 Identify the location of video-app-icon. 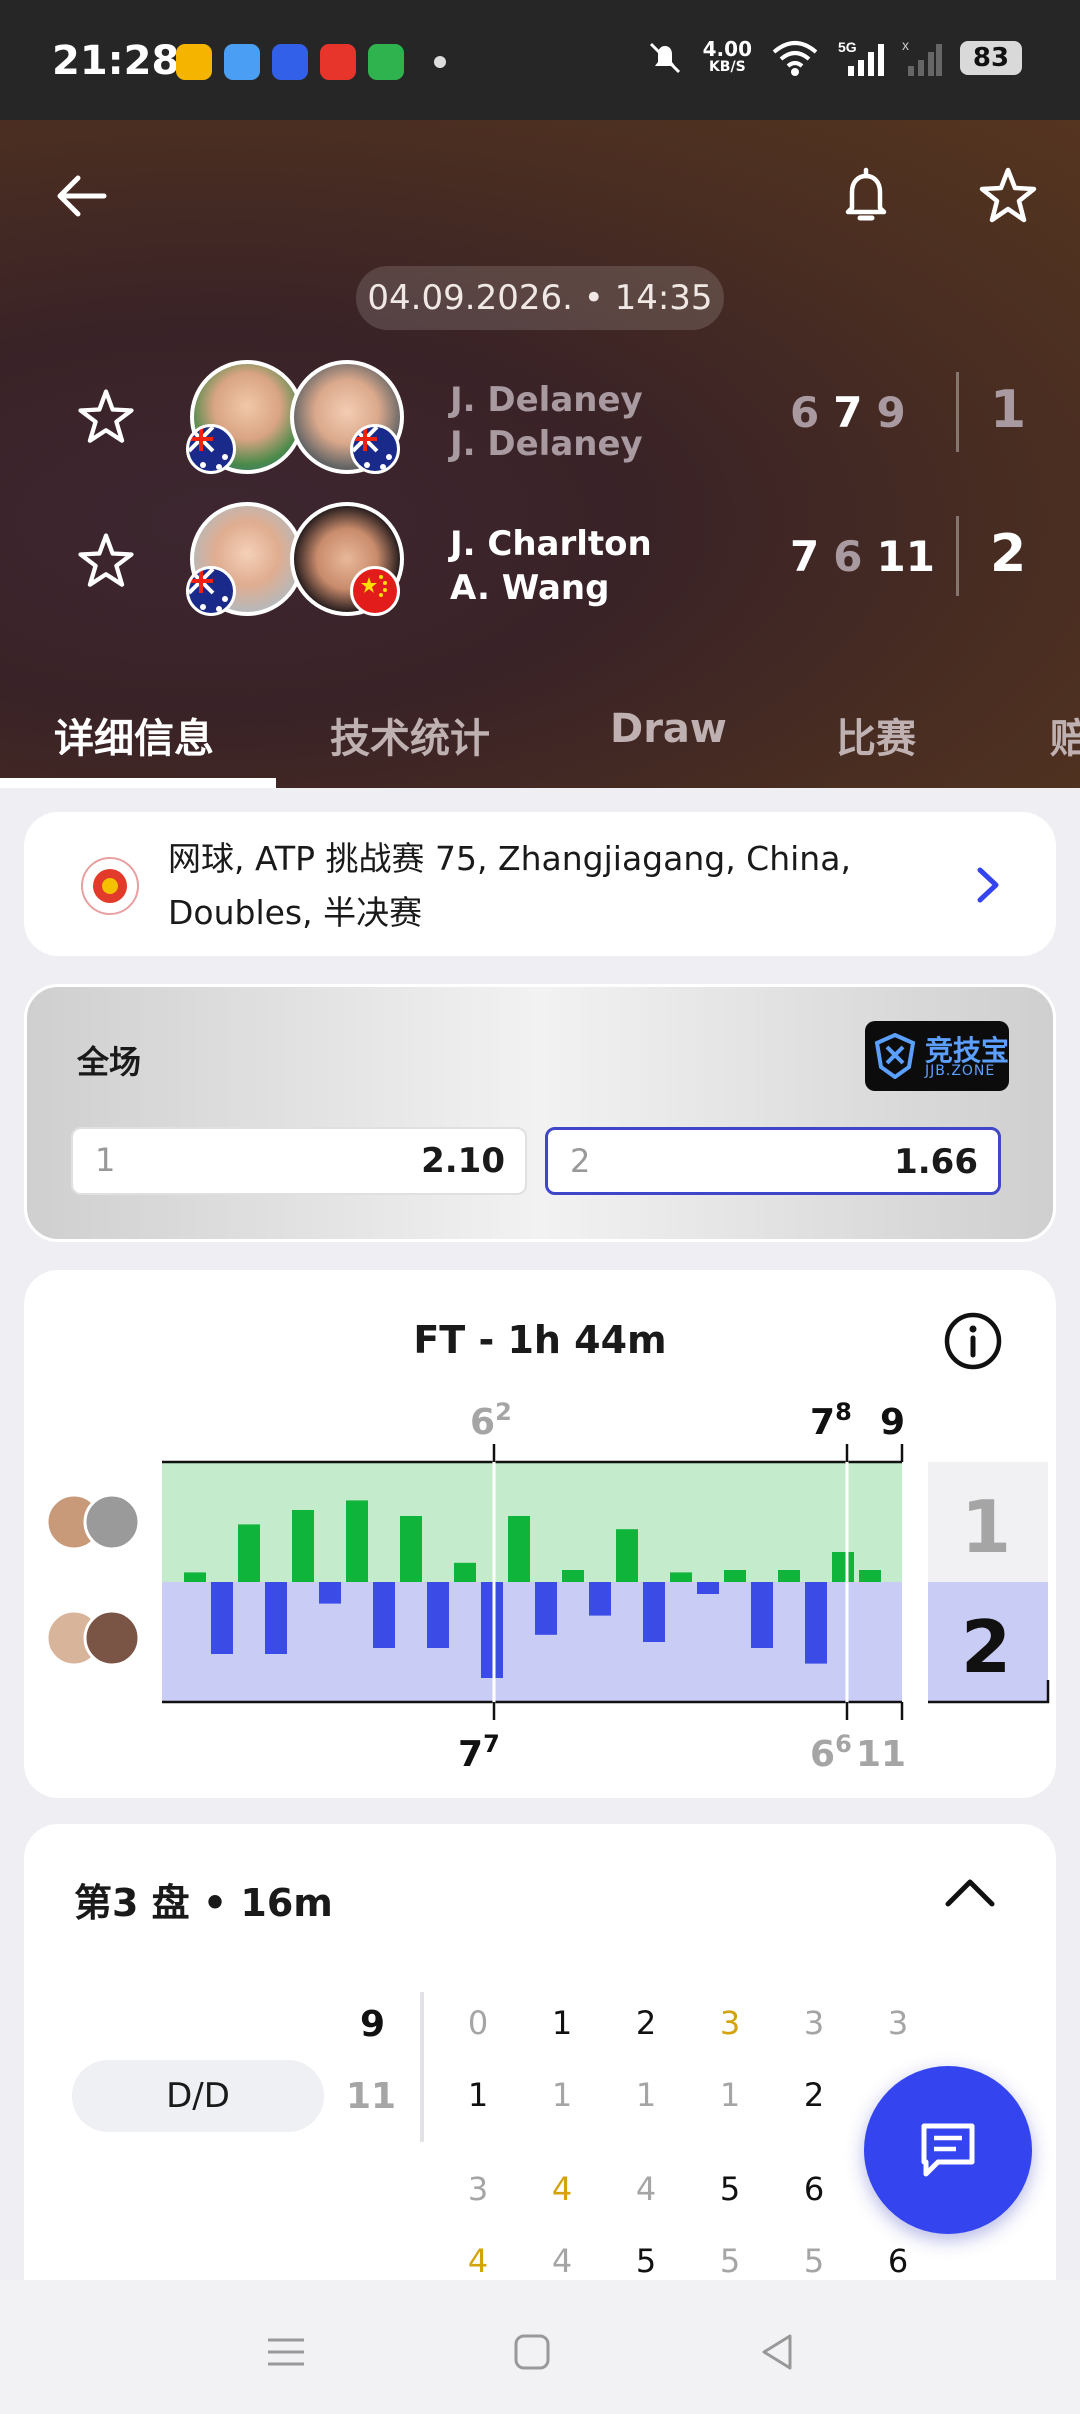
(386, 62).